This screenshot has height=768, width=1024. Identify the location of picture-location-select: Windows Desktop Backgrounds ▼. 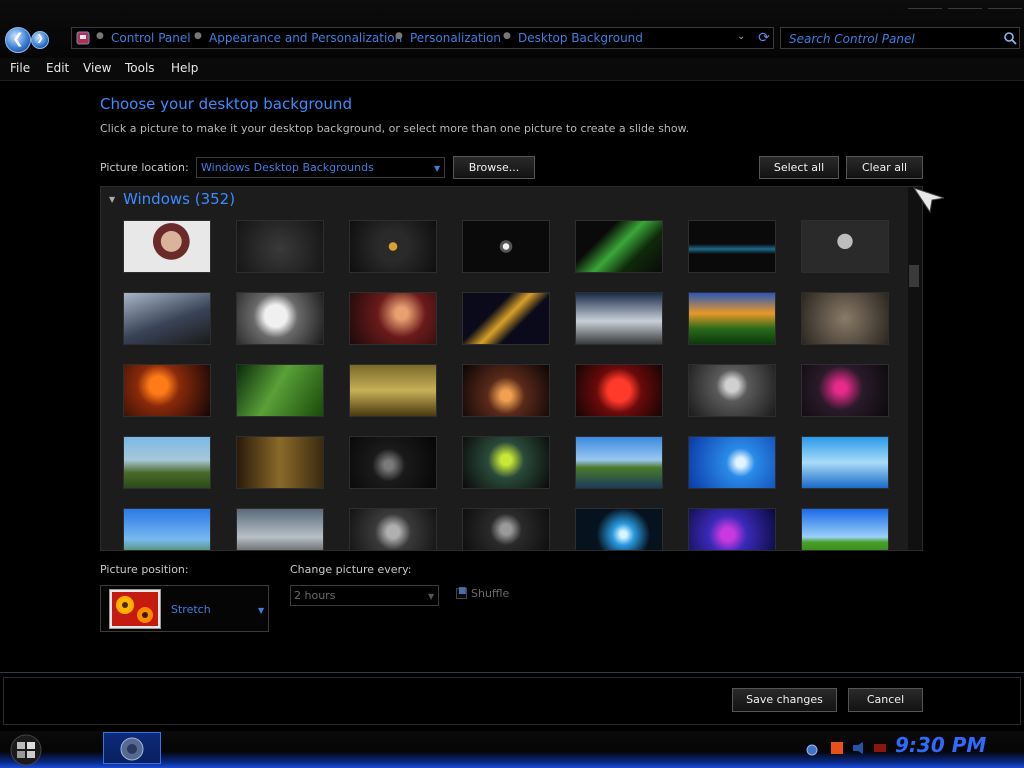
(320, 167).